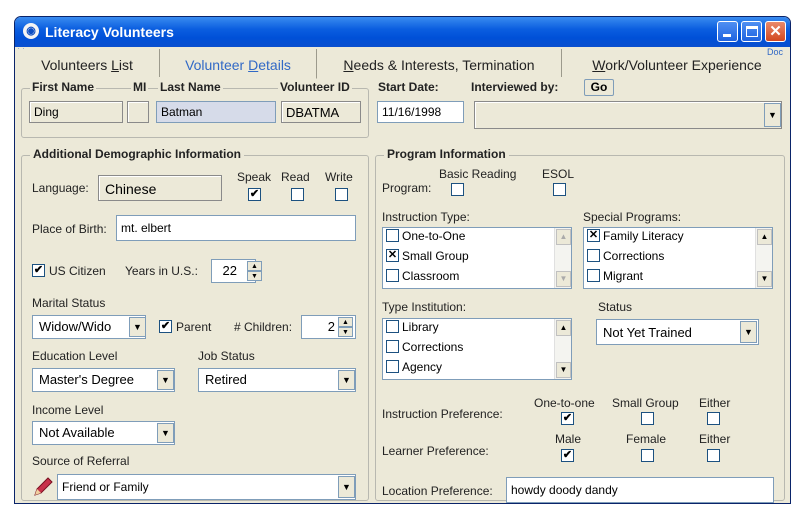 The width and height of the screenshot is (806, 514). Describe the element at coordinates (277, 380) in the screenshot. I see `job-status-select: Retired` at that location.